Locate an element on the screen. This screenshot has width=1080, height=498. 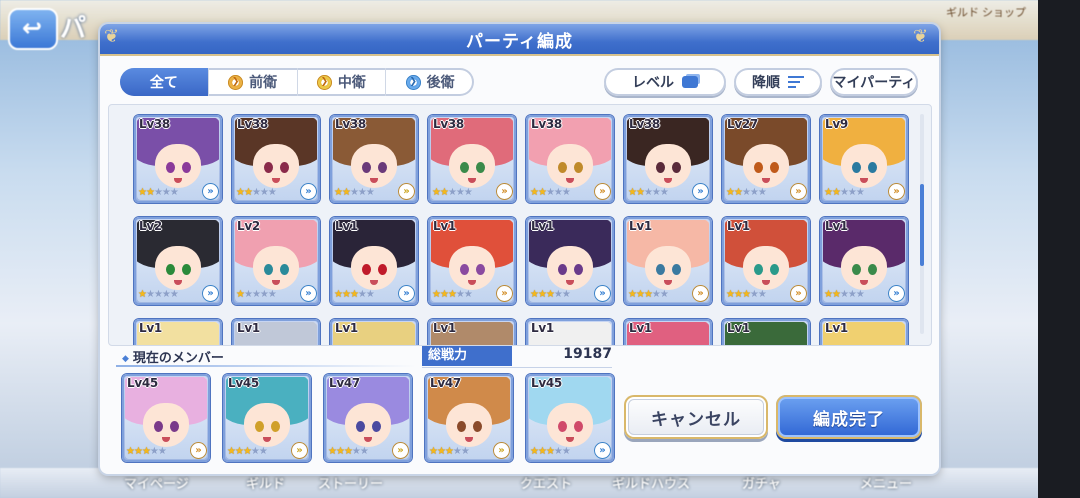
sort-icon is located at coordinates (796, 82).